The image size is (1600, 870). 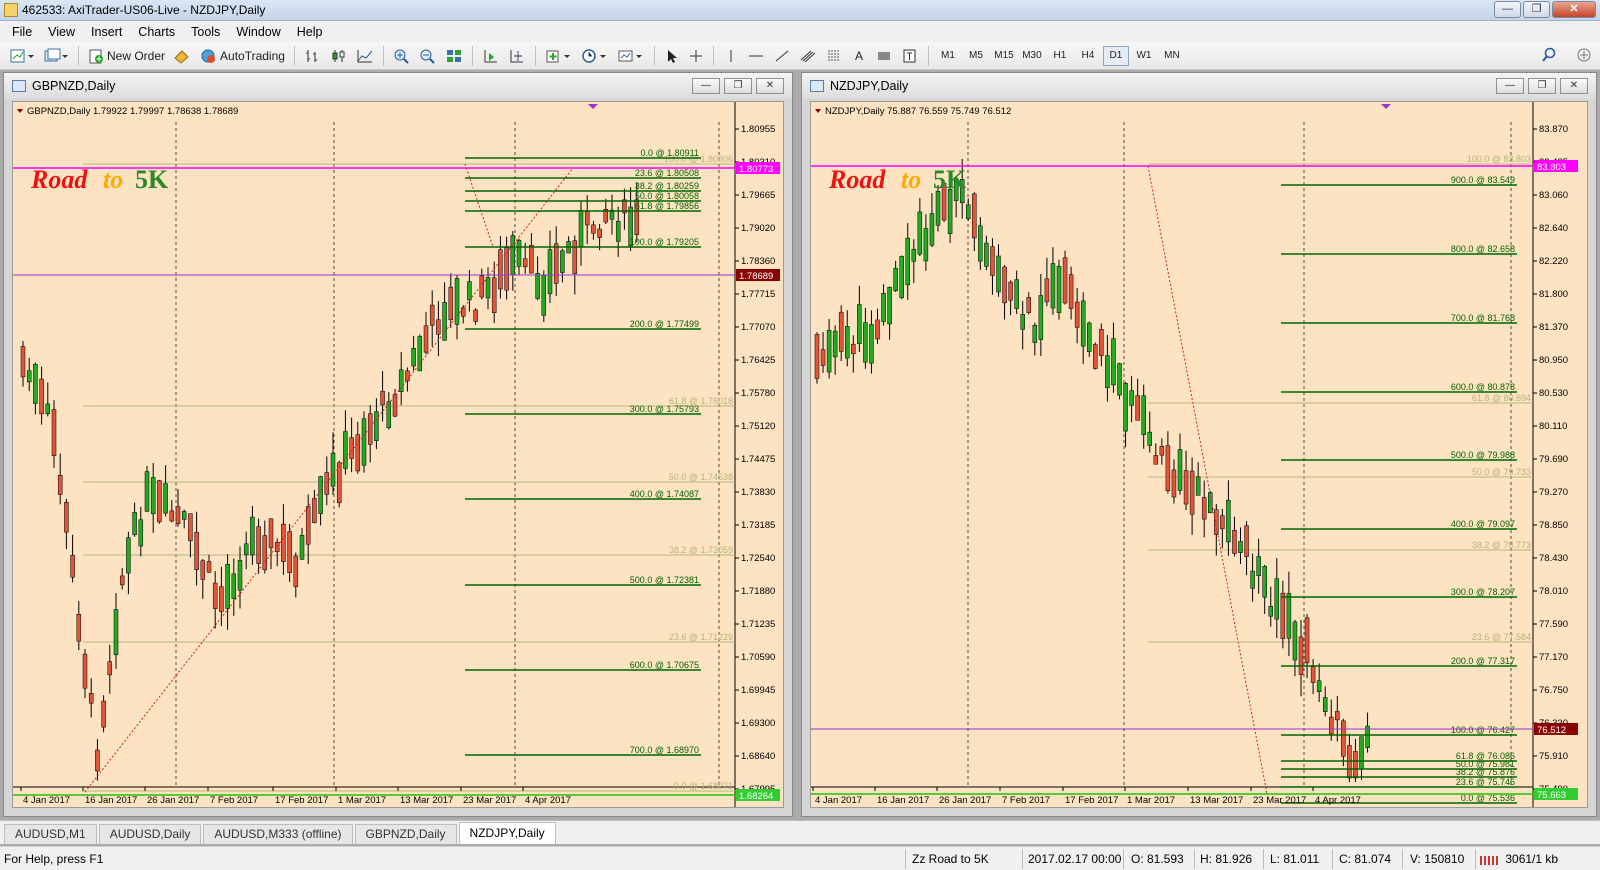 What do you see at coordinates (507, 833) in the screenshot?
I see `tab-nzdjpy-daily: NZDJPY,Daily` at bounding box center [507, 833].